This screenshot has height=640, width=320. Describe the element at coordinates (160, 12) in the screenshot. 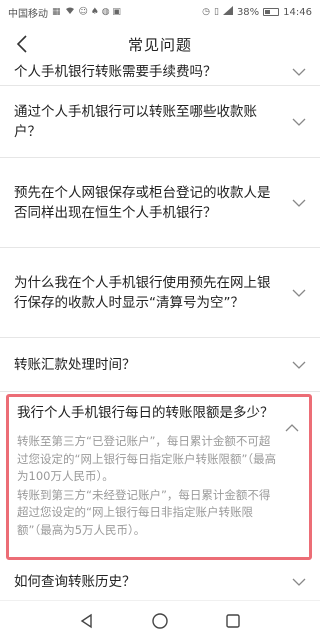

I see `status-bar: 中国移动 ▦ ☺ ♠ ◍ ▣ ◷ ▯ 38% 14:46` at that location.